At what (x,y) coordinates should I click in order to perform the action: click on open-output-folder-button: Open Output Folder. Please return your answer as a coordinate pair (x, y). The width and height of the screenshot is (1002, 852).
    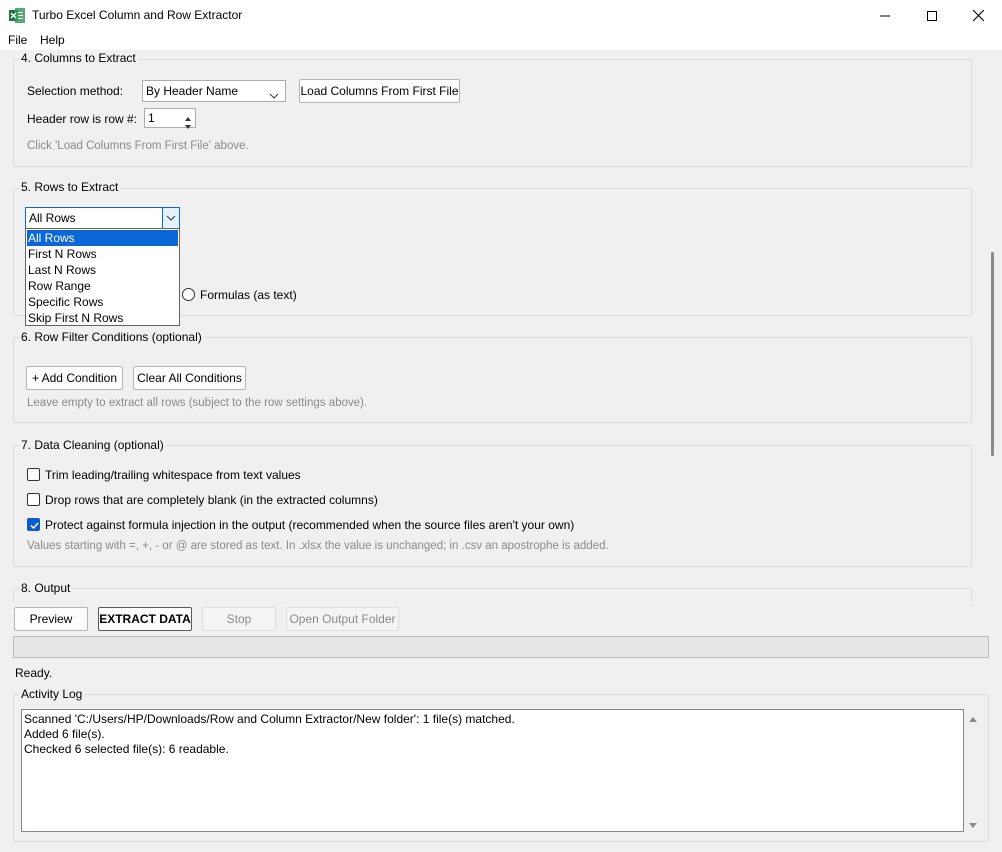
    Looking at the image, I should click on (342, 619).